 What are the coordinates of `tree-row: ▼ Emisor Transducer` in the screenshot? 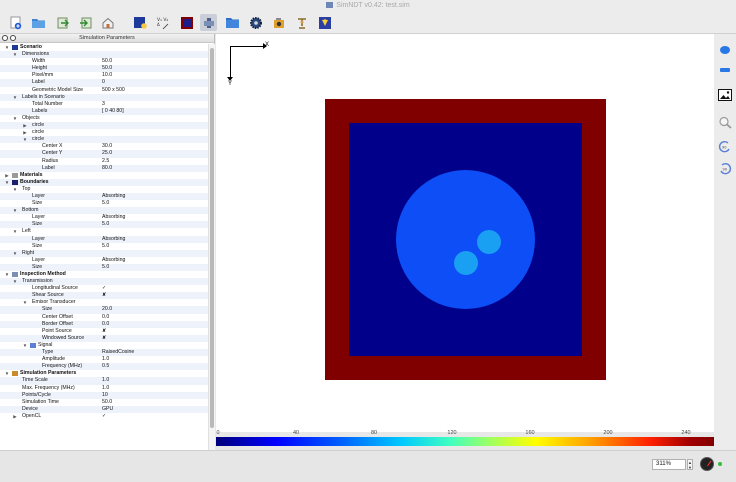 It's located at (104, 303).